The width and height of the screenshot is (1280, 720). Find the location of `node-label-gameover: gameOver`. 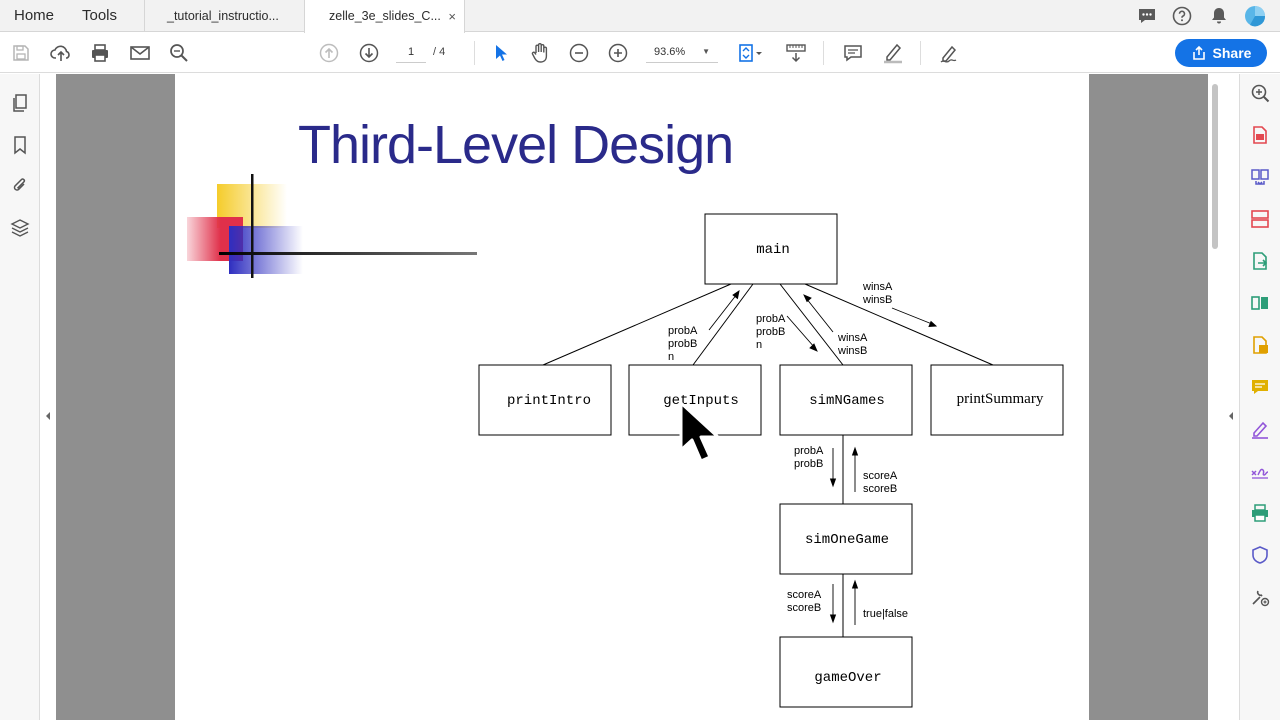

node-label-gameover: gameOver is located at coordinates (847, 678).